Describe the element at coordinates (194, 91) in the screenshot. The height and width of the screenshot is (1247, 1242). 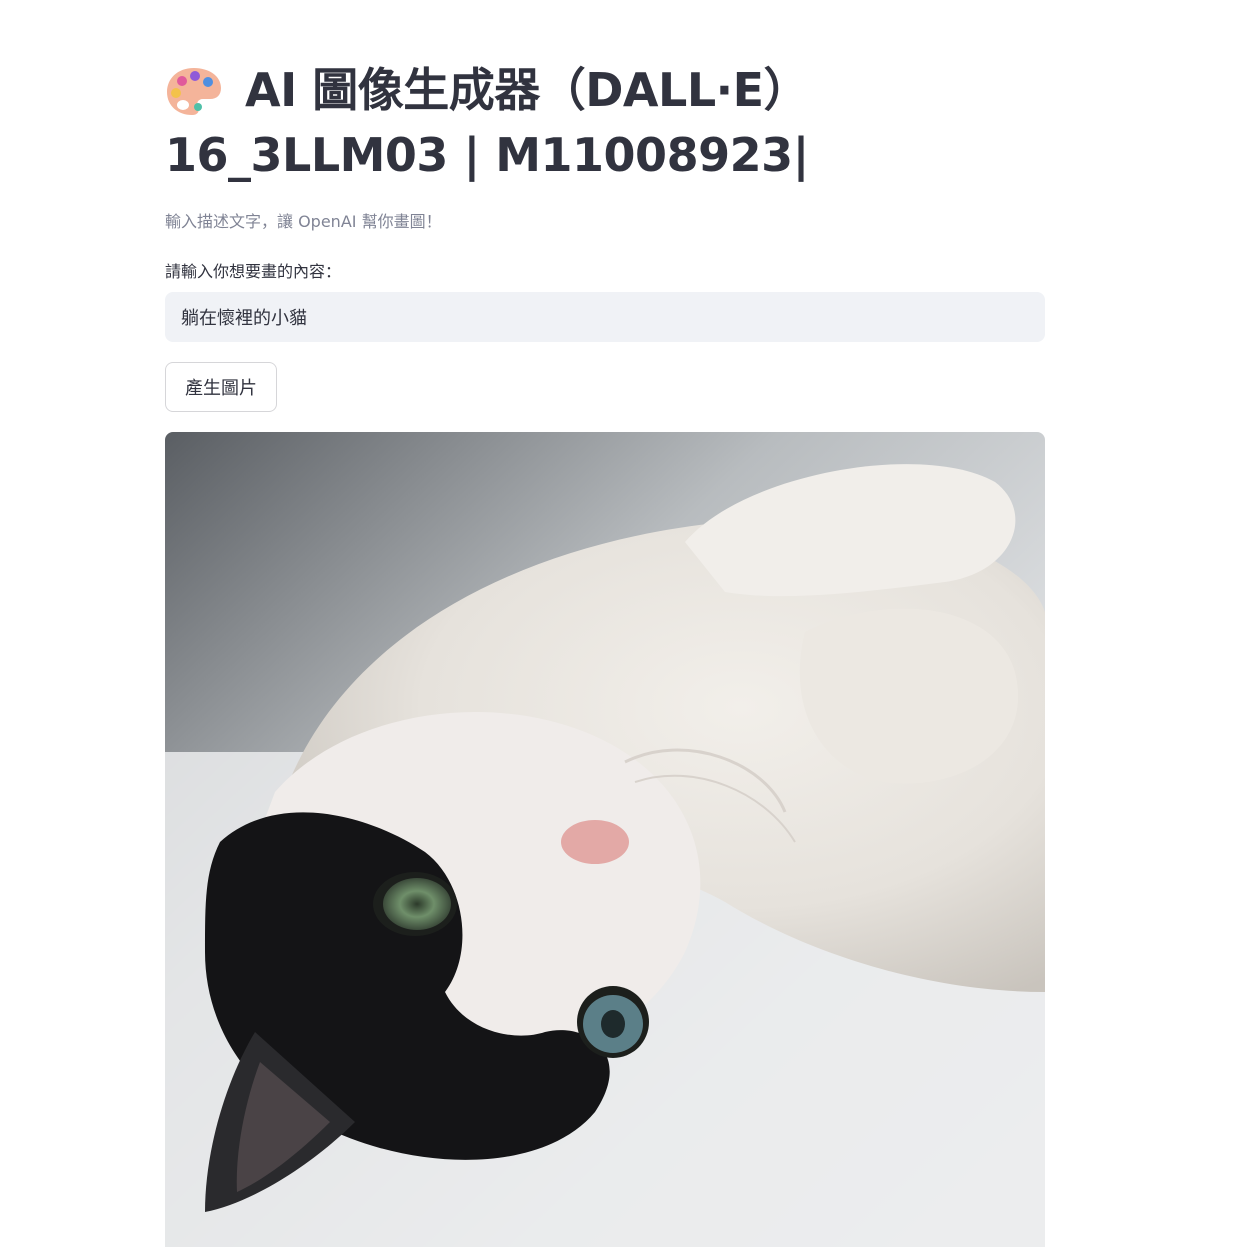
I see `artist-palette-icon` at that location.